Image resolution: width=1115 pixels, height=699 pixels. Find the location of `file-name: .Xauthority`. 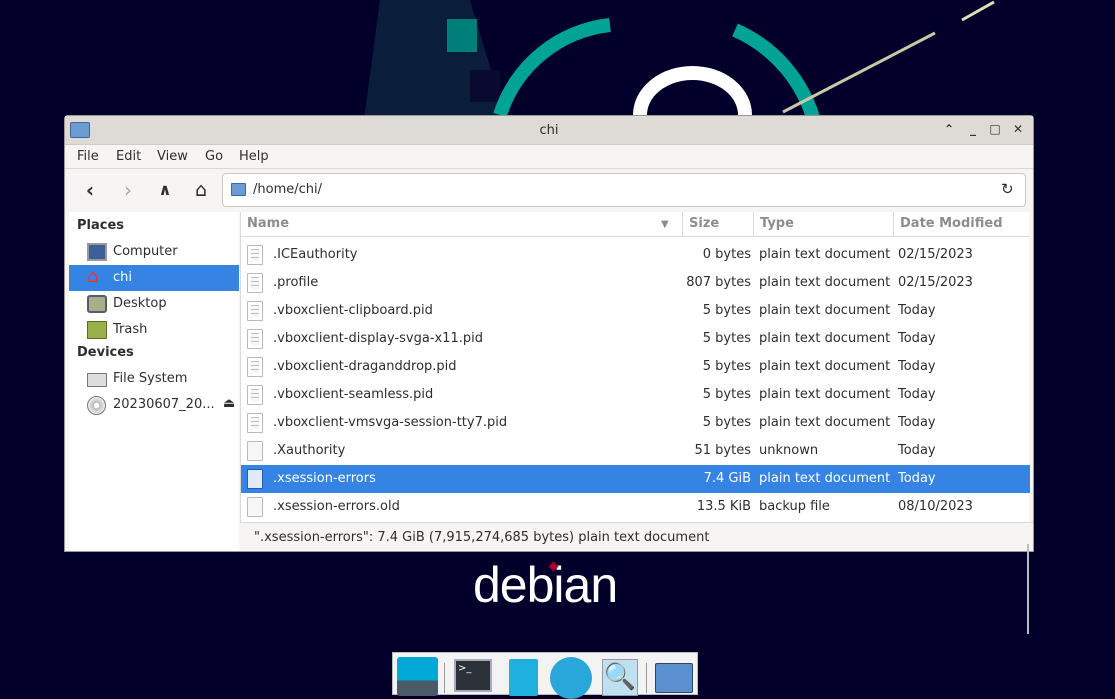

file-name: .Xauthority is located at coordinates (309, 450).